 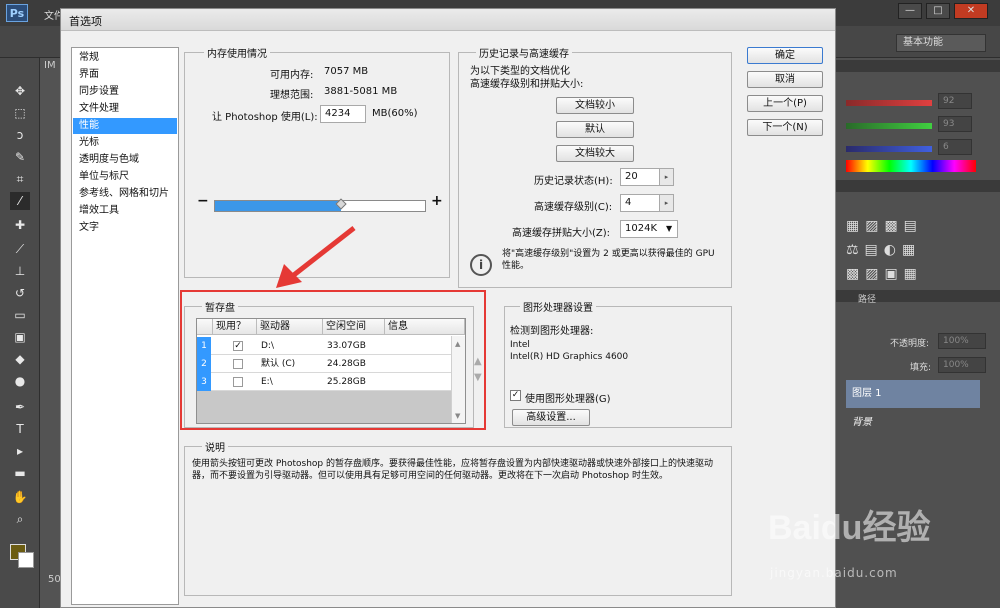 I want to click on pen-tool-icon: ✒, so click(x=20, y=407).